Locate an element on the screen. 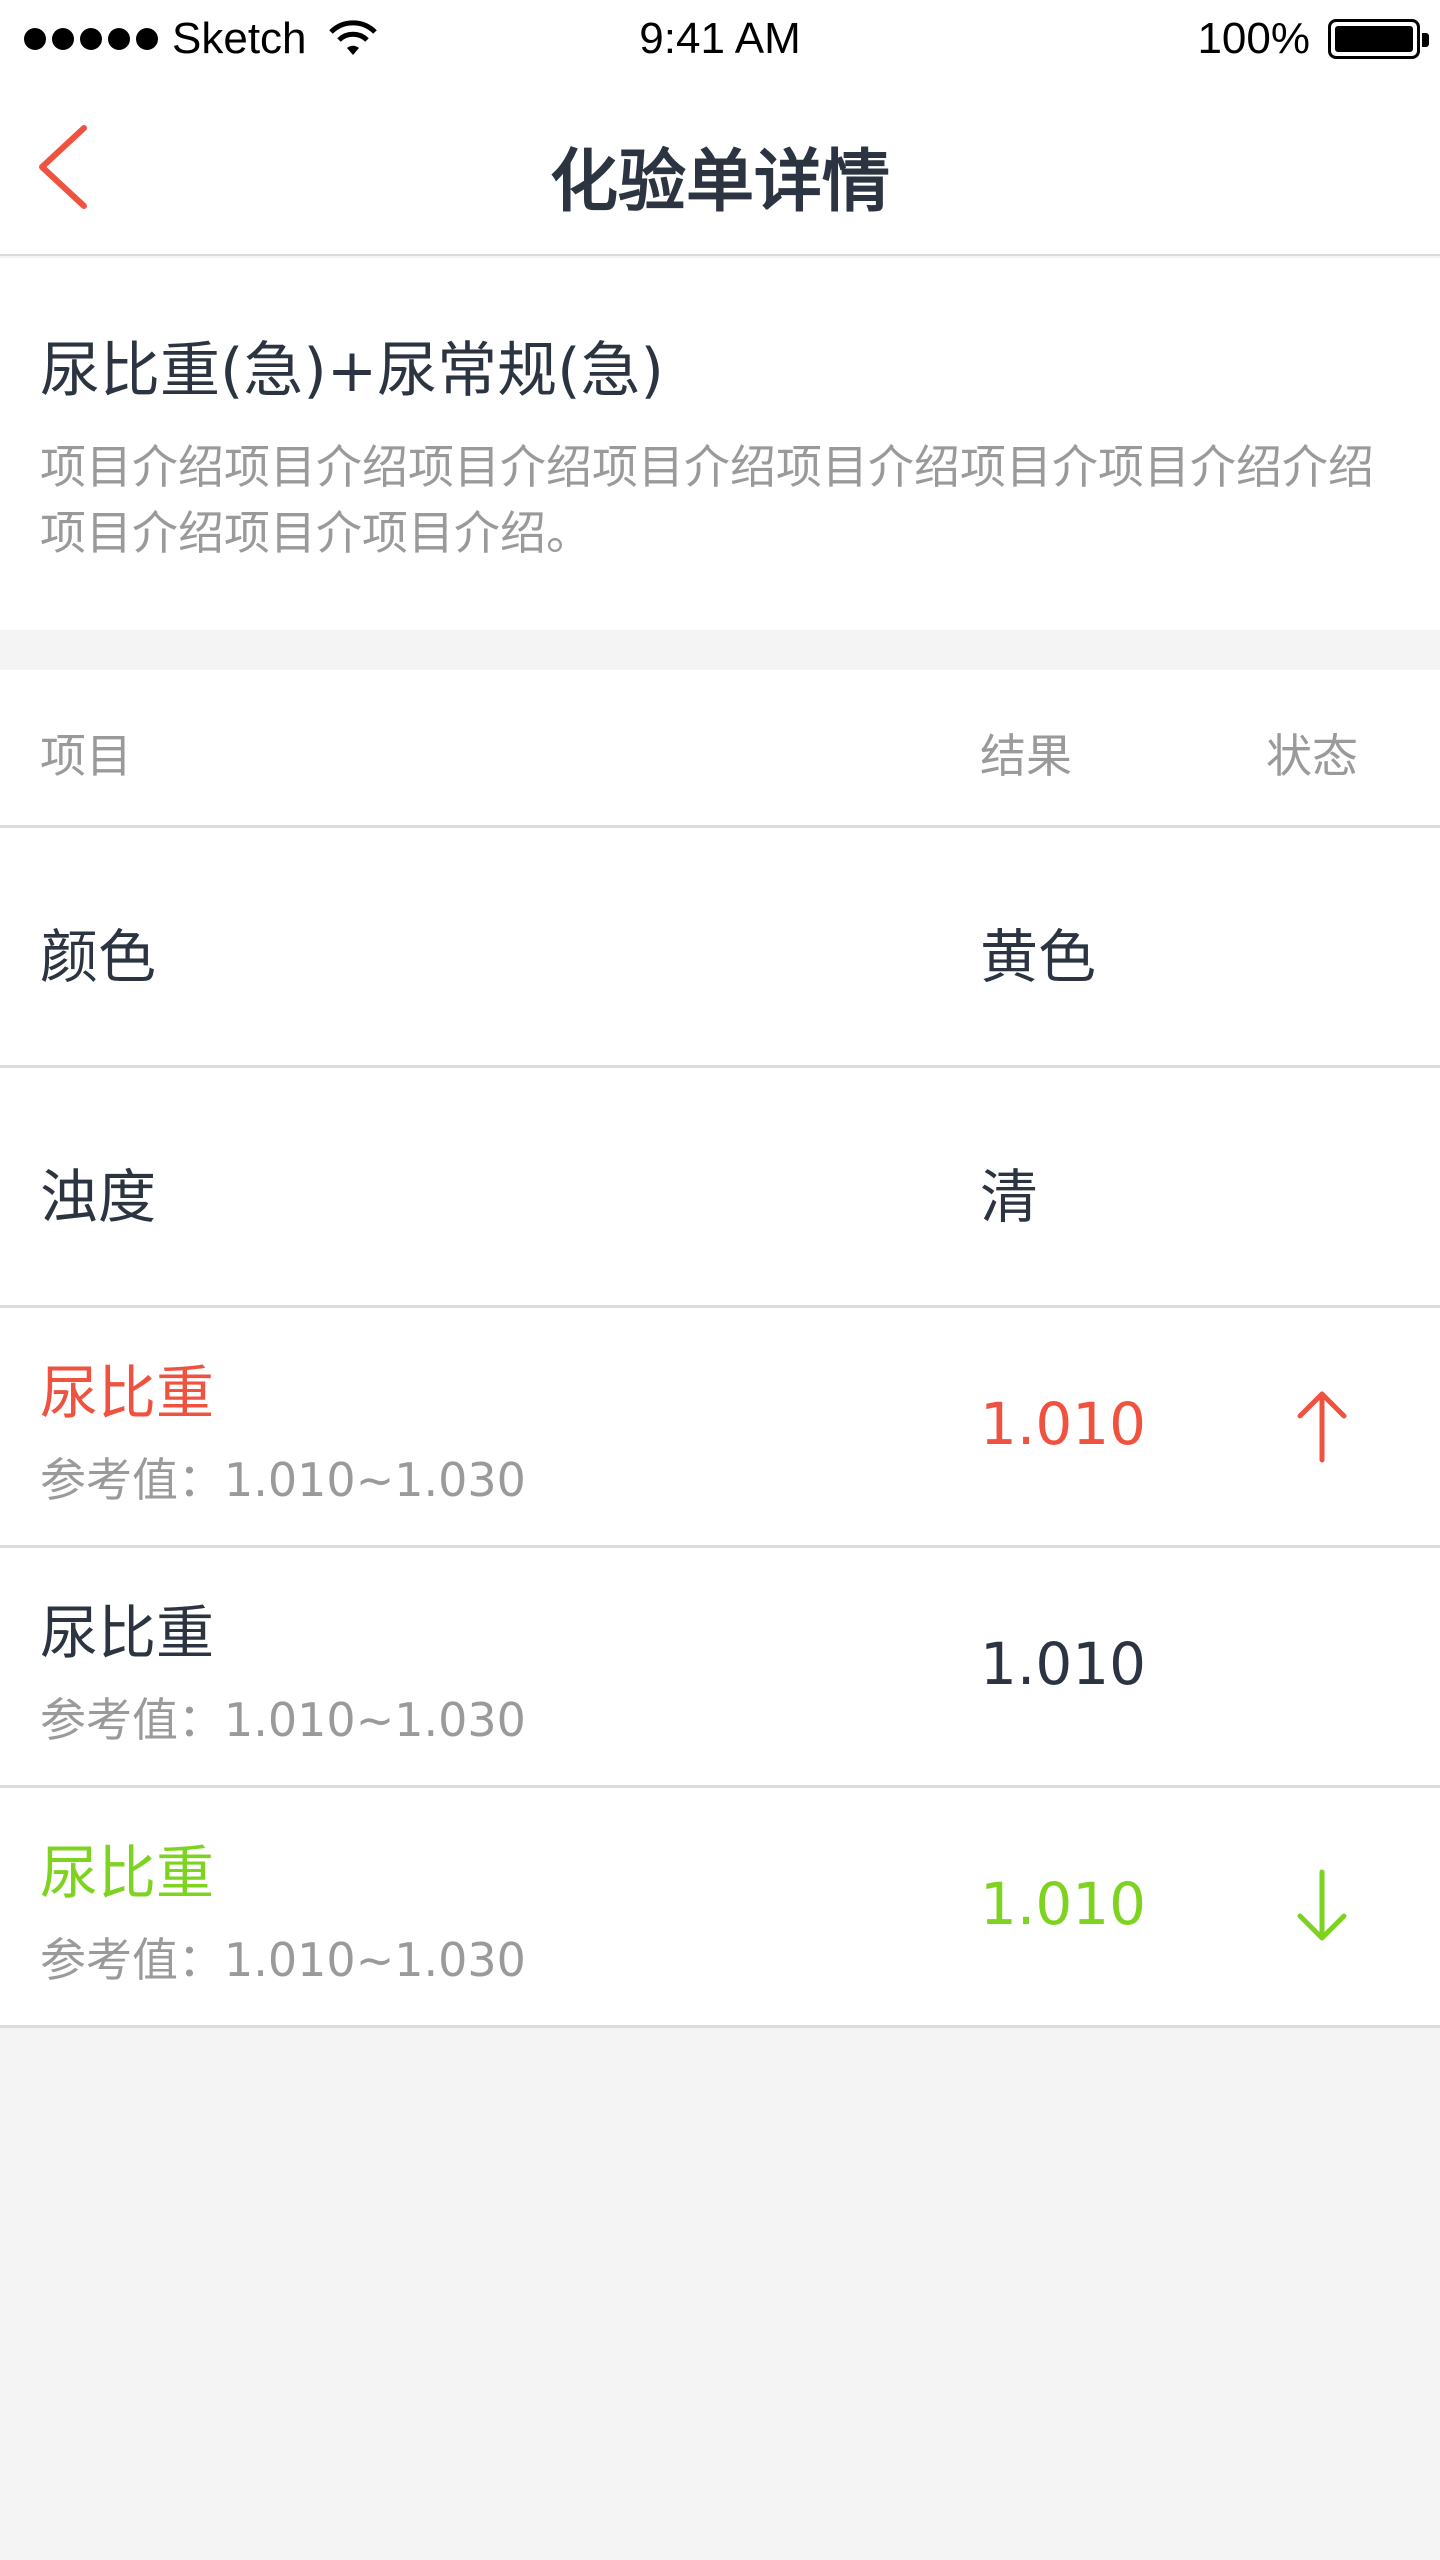 Image resolution: width=1440 pixels, height=2560 pixels. row-result: 黄色 is located at coordinates (1038, 957).